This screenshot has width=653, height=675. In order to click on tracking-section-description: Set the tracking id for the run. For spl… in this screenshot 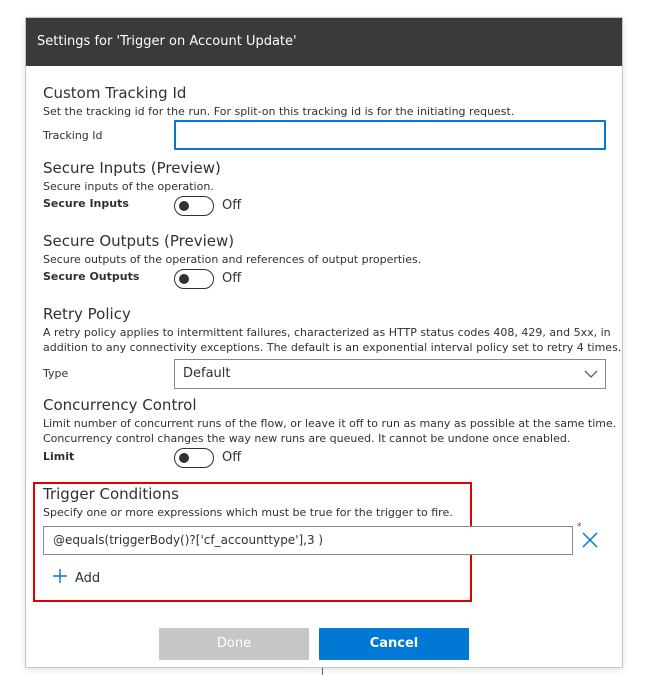, I will do `click(279, 111)`.